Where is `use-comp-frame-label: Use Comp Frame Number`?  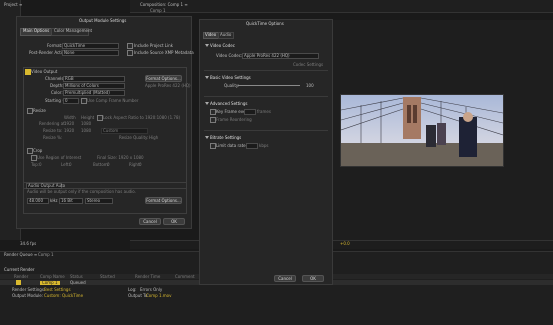 use-comp-frame-label: Use Comp Frame Number is located at coordinates (113, 101).